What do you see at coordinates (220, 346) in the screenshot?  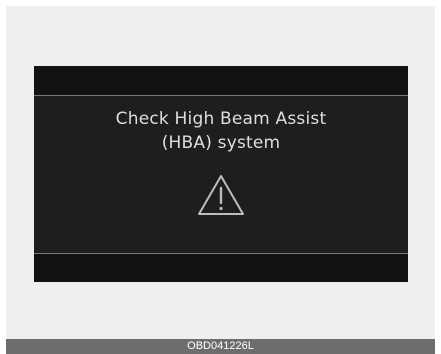 I see `image-code-caption: OBD041226L` at bounding box center [220, 346].